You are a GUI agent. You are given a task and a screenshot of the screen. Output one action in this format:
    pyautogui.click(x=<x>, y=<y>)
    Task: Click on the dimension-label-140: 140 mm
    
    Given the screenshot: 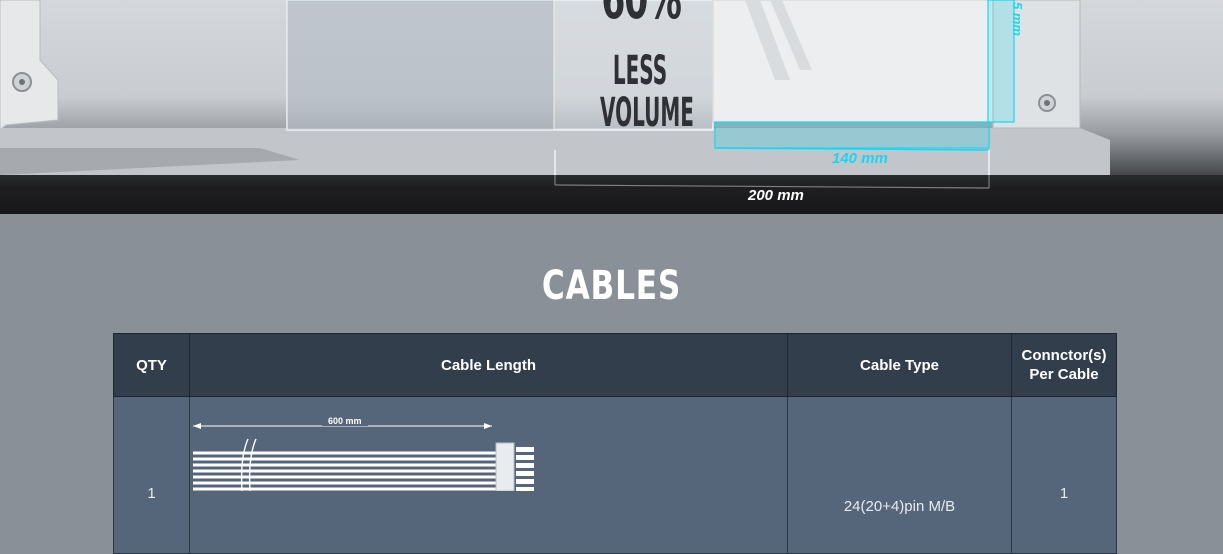 What is the action you would take?
    pyautogui.click(x=860, y=158)
    